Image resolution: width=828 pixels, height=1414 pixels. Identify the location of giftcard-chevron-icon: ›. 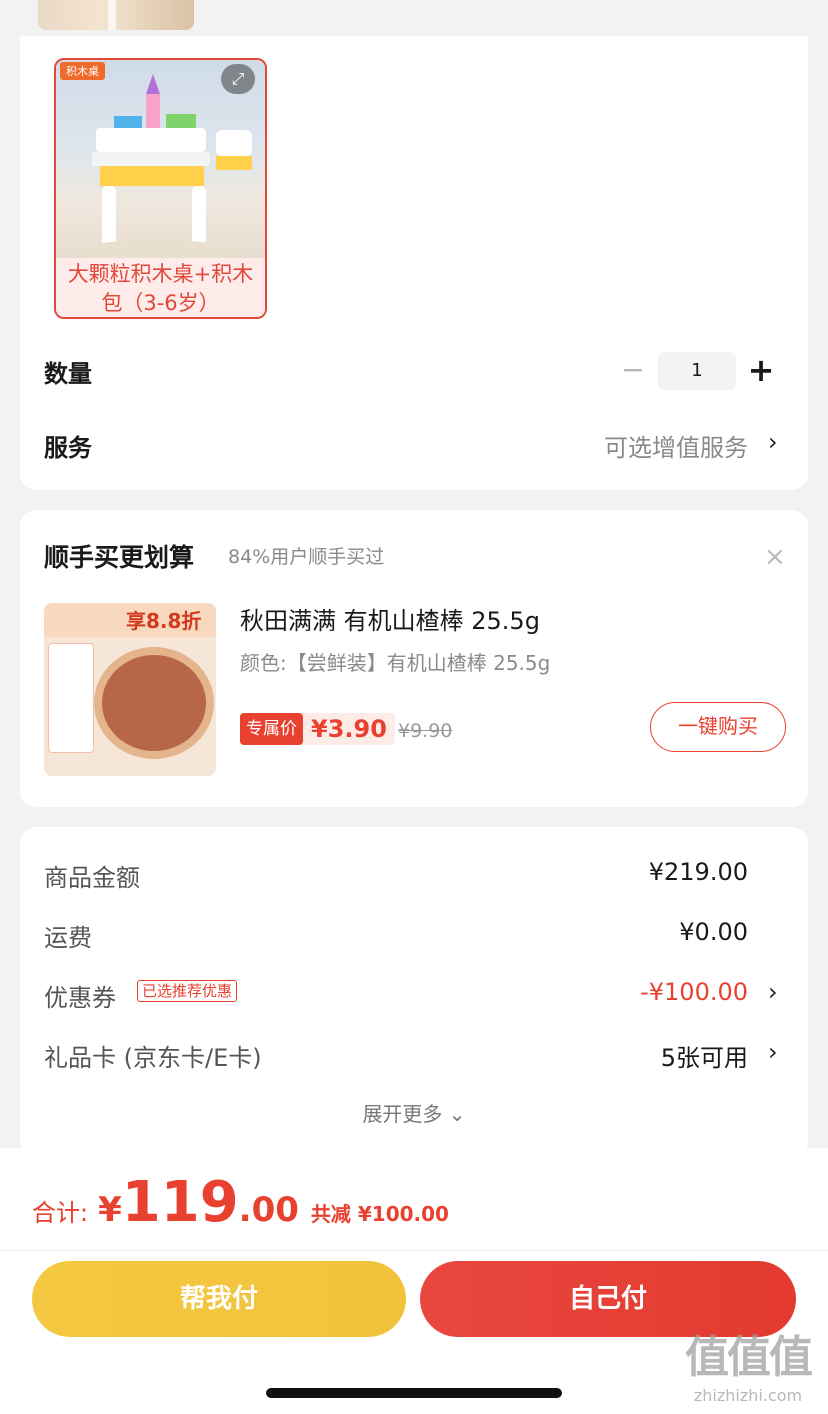
(773, 1052).